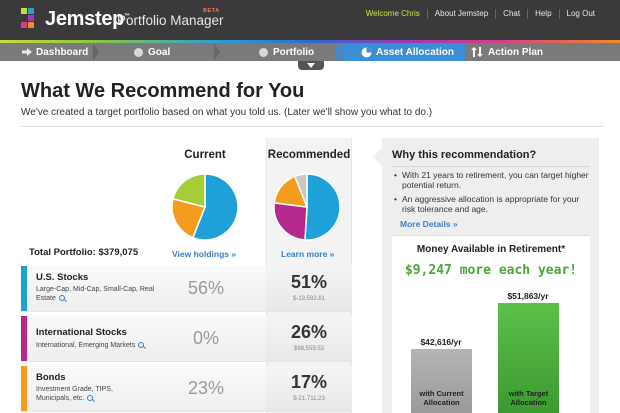  What do you see at coordinates (27, 52) in the screenshot?
I see `arrow-right-icon` at bounding box center [27, 52].